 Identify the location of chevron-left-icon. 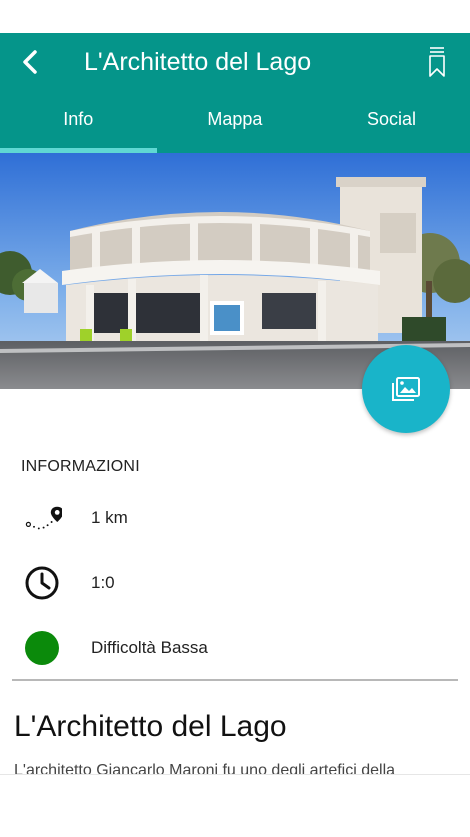
(30, 62).